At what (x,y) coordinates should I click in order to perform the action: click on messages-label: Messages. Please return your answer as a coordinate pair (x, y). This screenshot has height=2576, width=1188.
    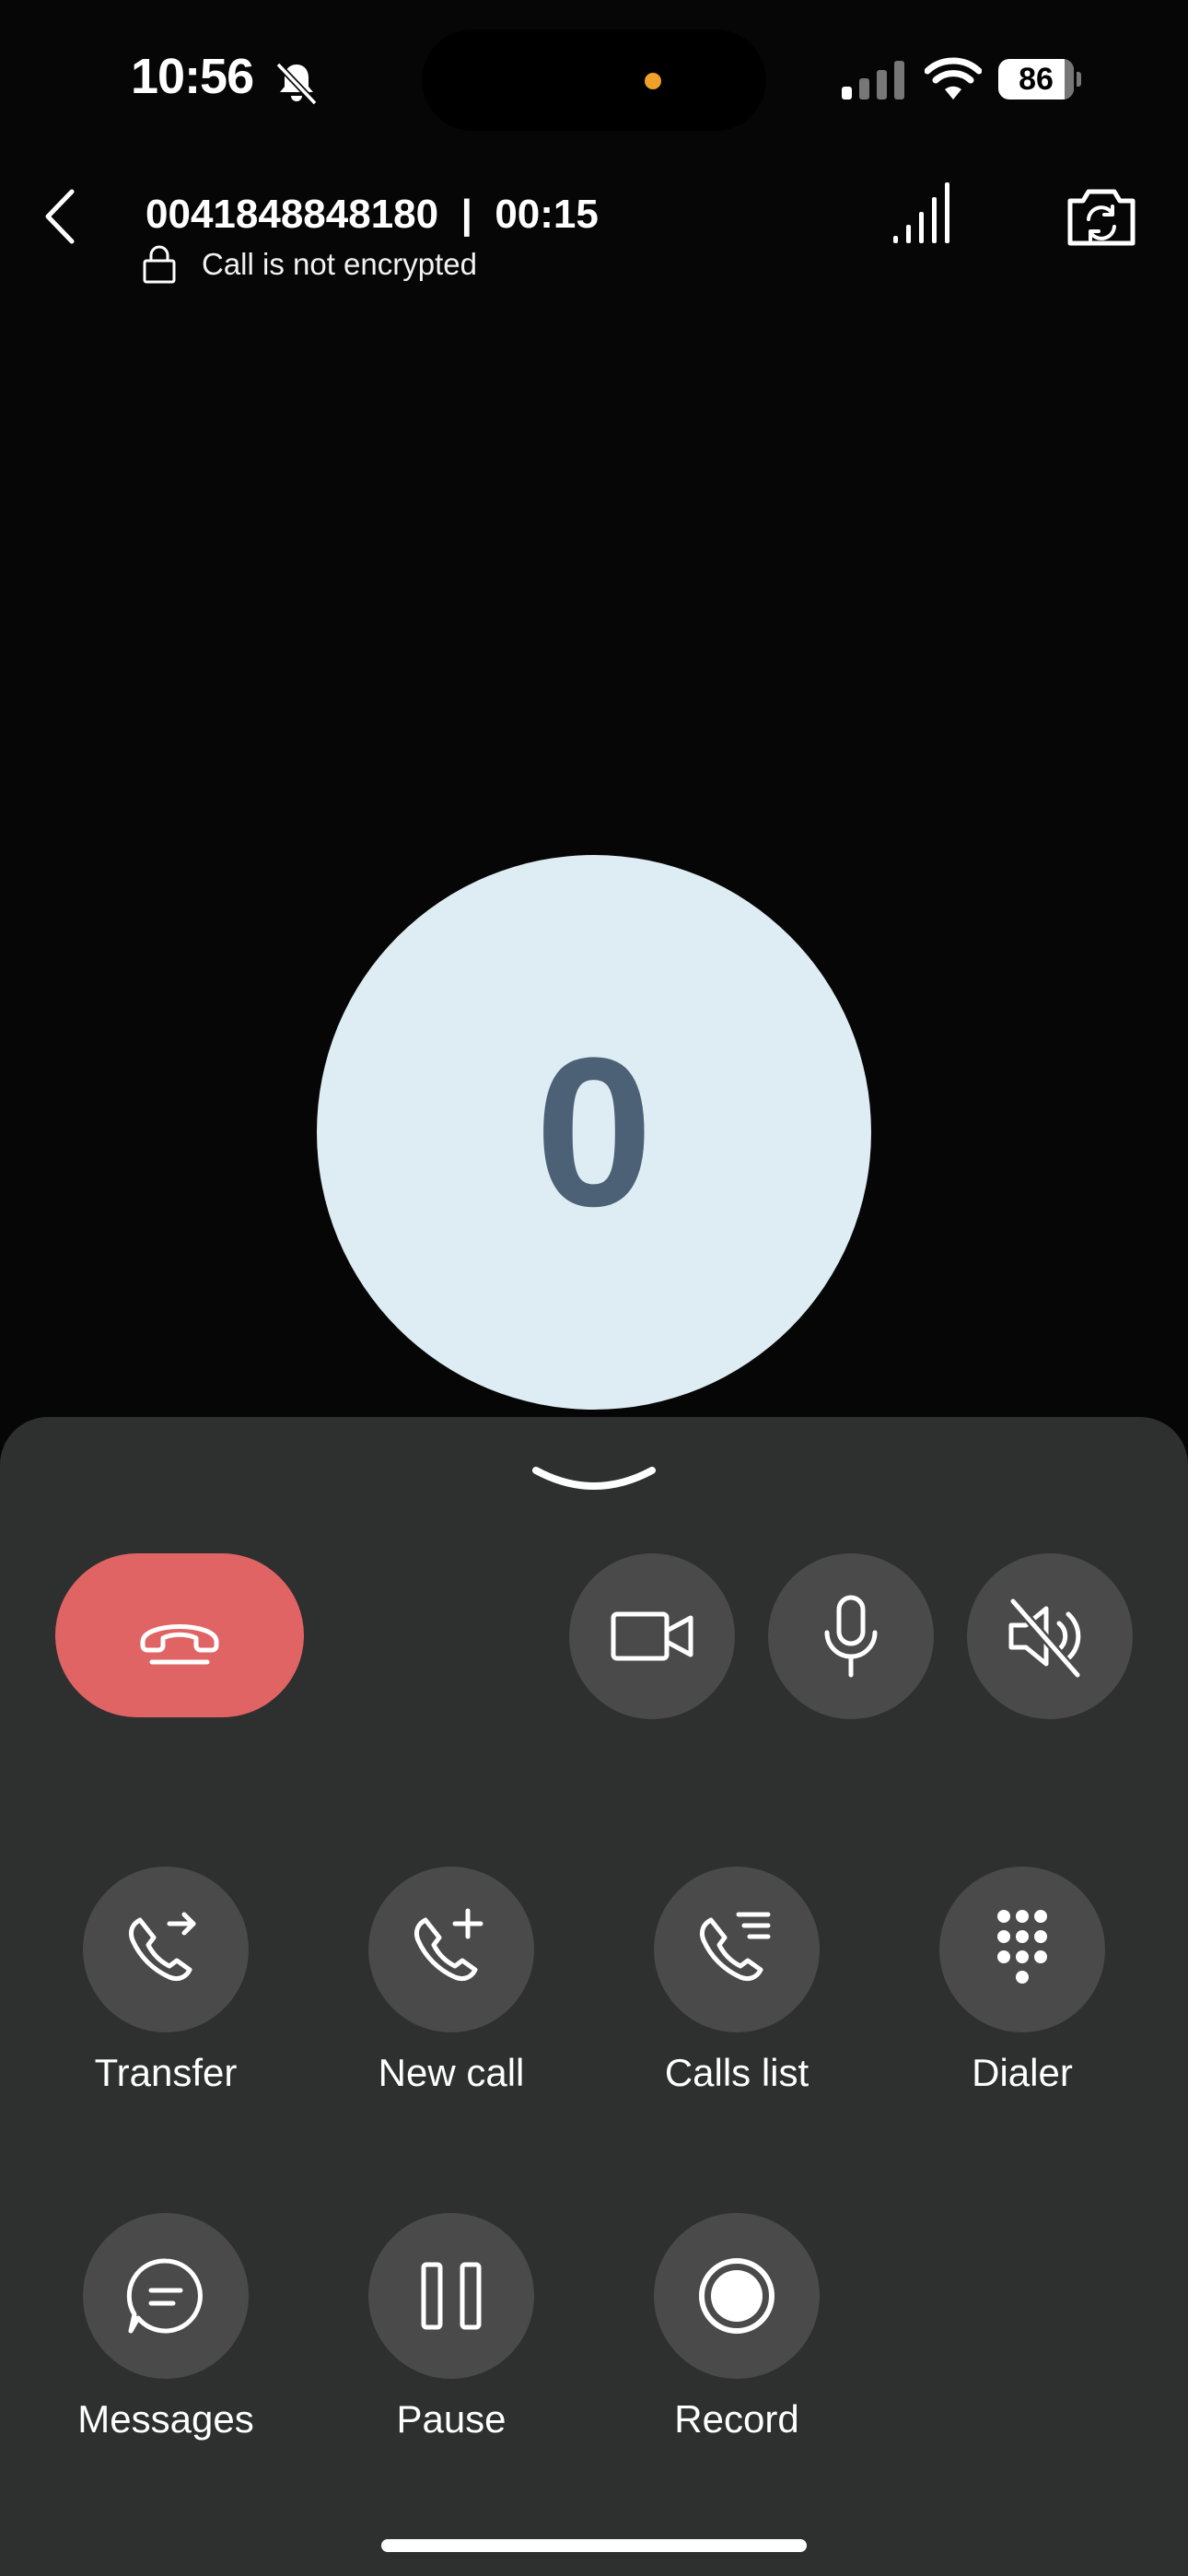
    Looking at the image, I should click on (165, 2419).